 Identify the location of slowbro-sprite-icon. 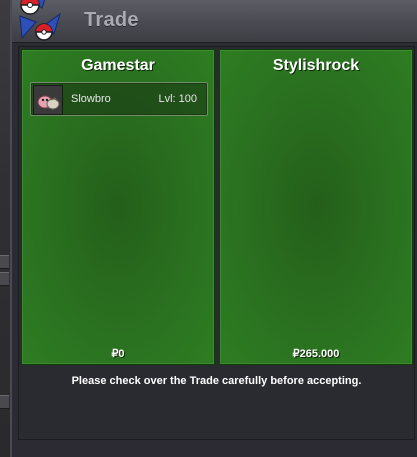
(48, 100).